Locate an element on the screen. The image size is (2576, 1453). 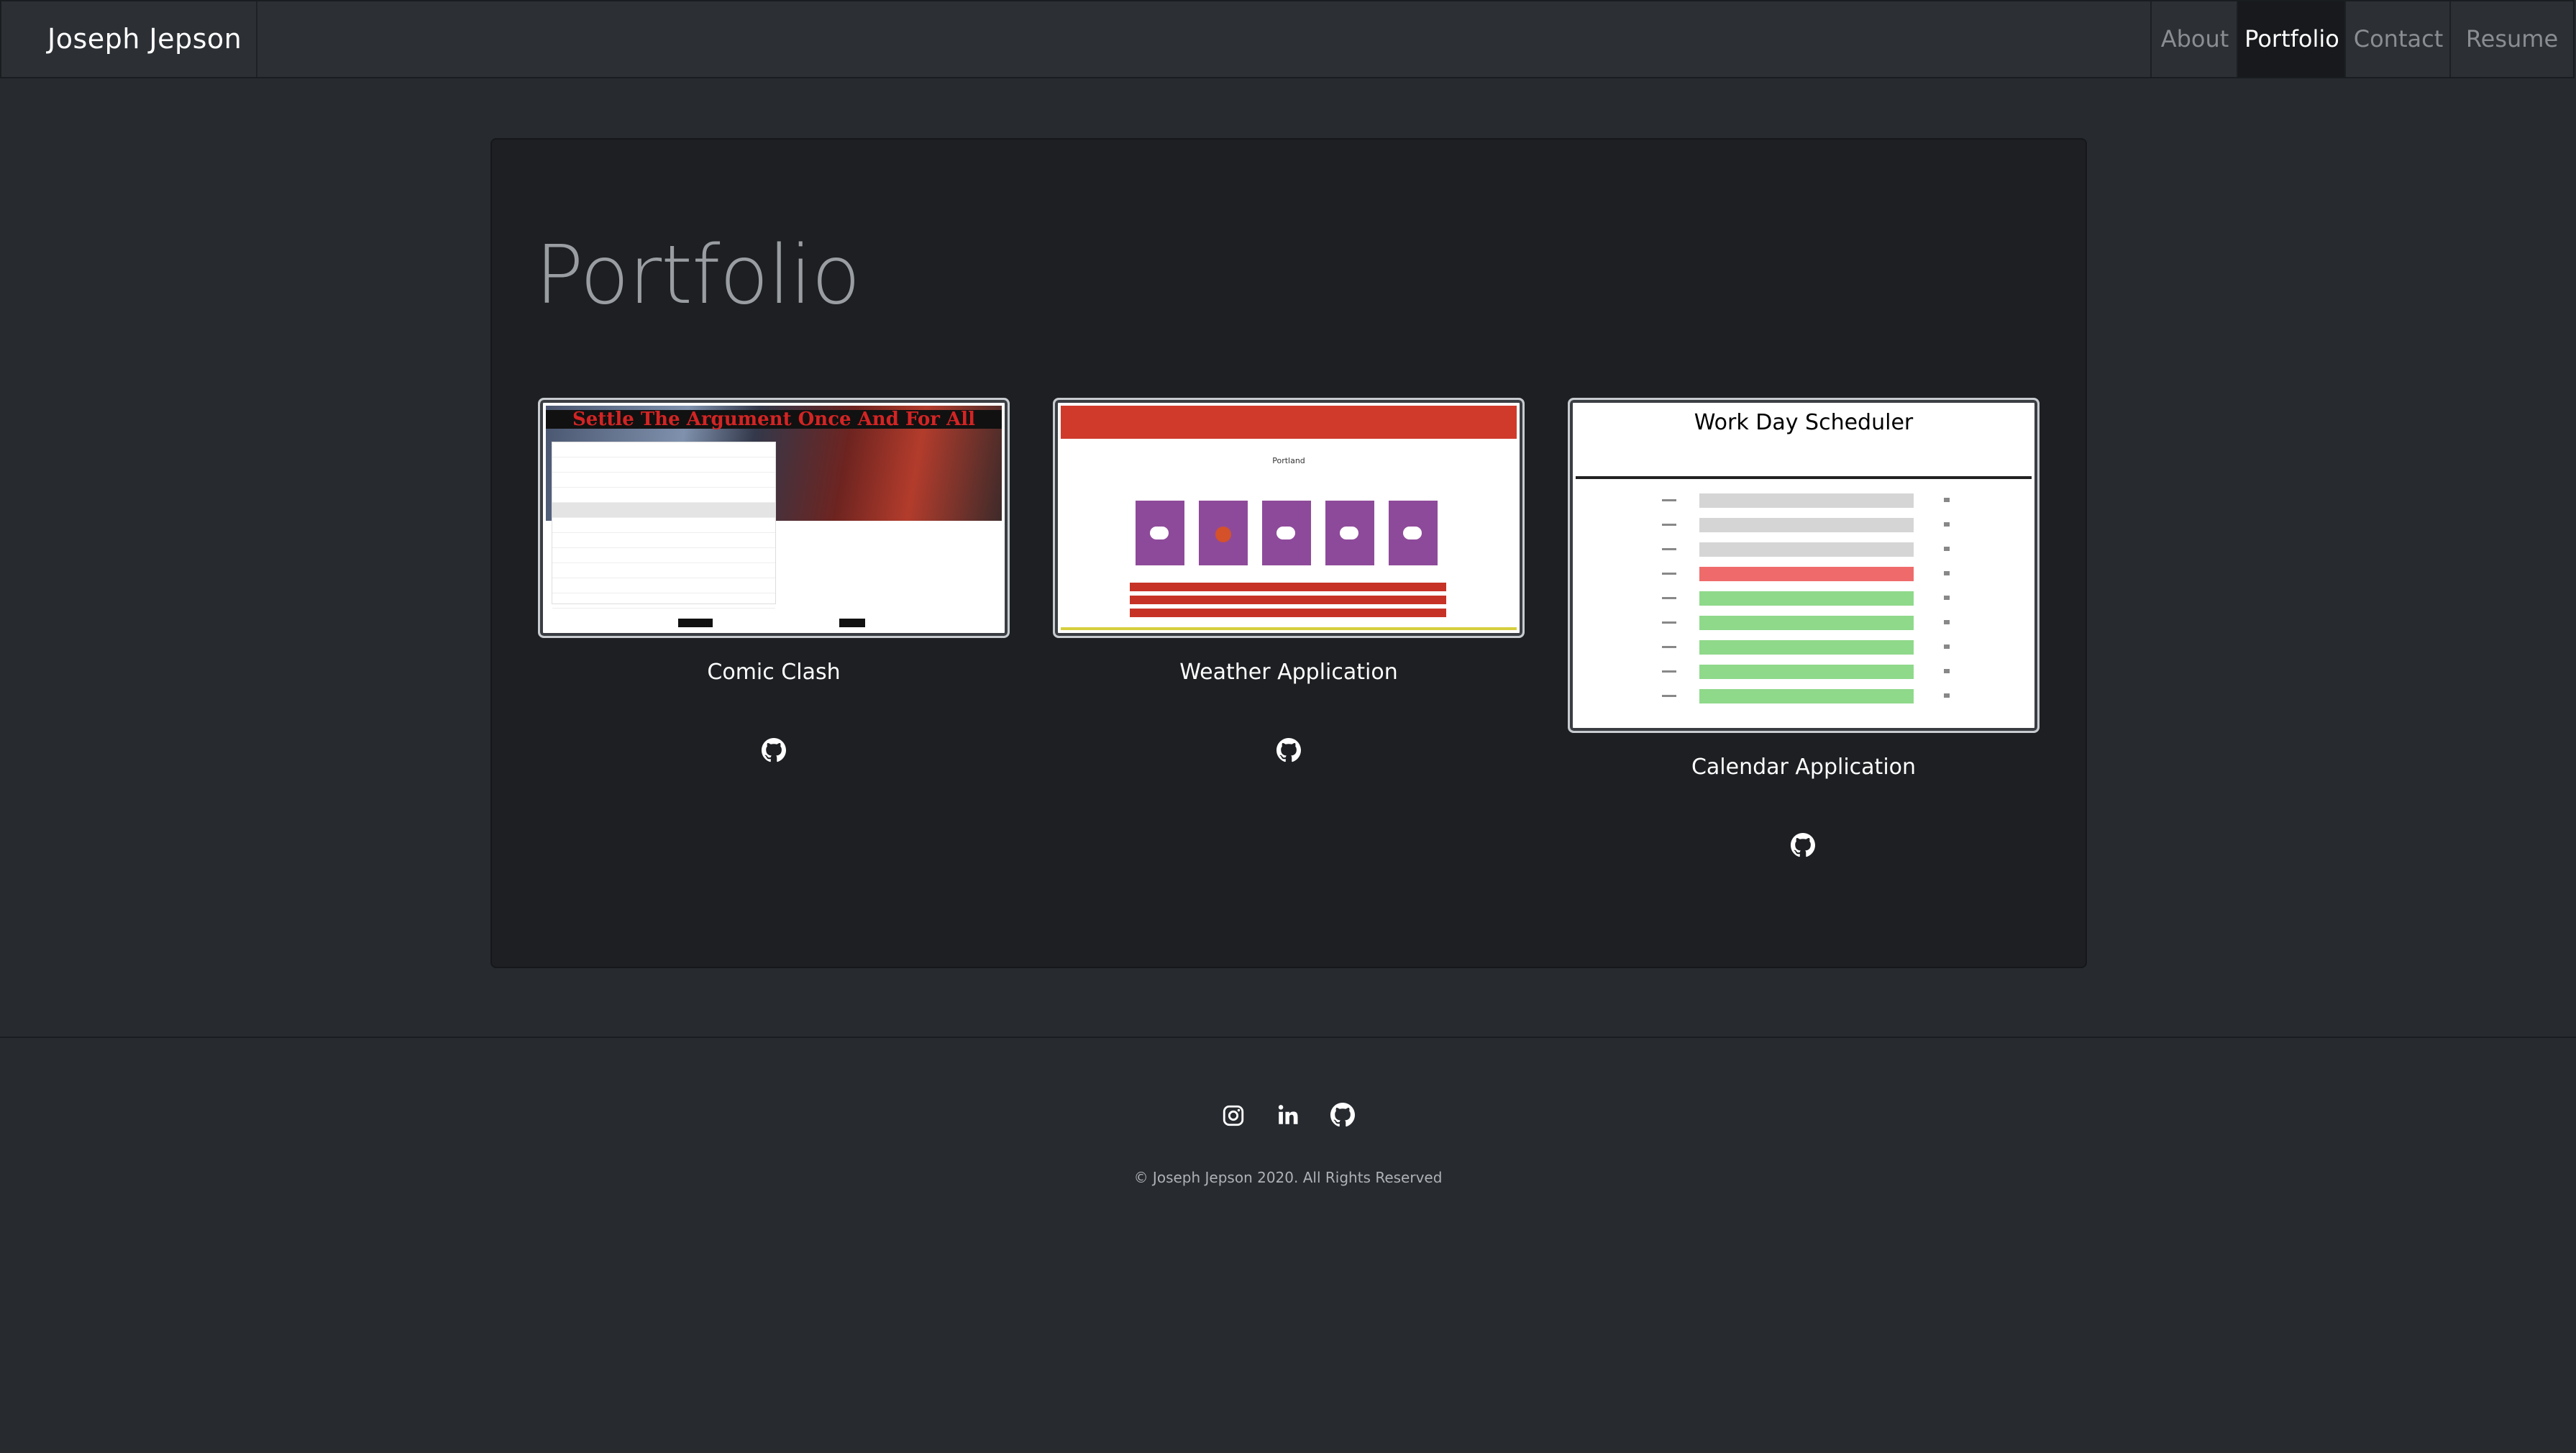
project-title-calendar-application: Calendar Application is located at coordinates (1804, 767).